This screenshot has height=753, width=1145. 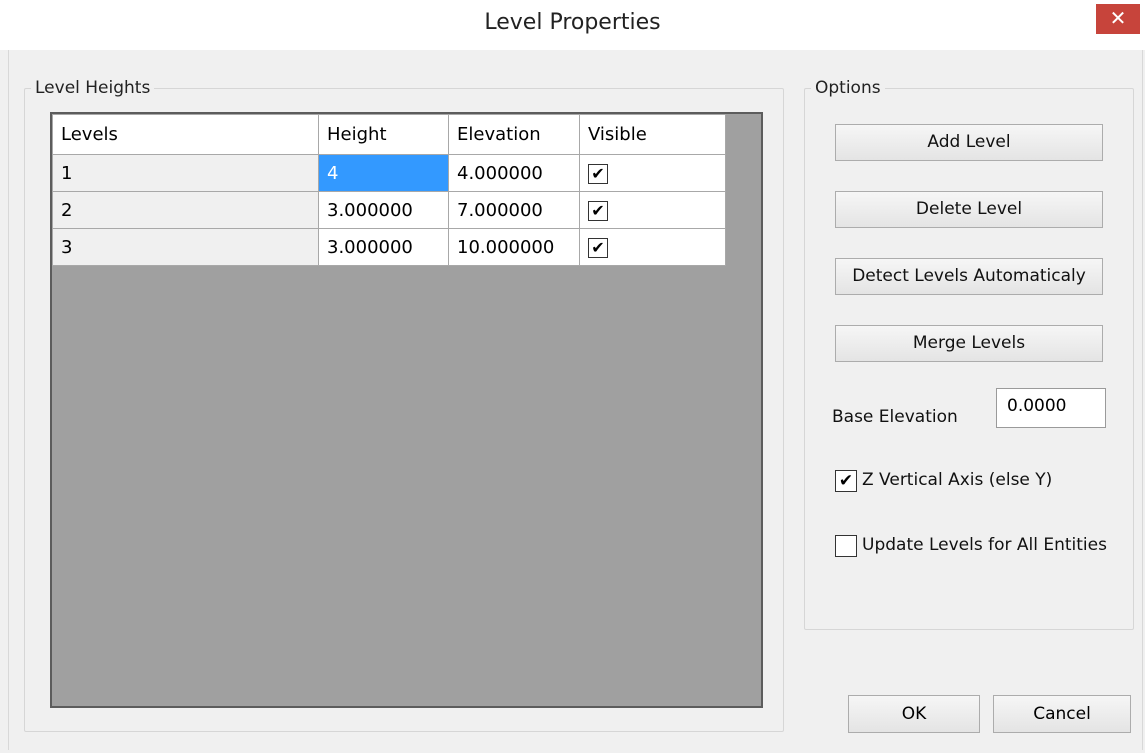 I want to click on elevation-cell: 4.000000, so click(x=514, y=173).